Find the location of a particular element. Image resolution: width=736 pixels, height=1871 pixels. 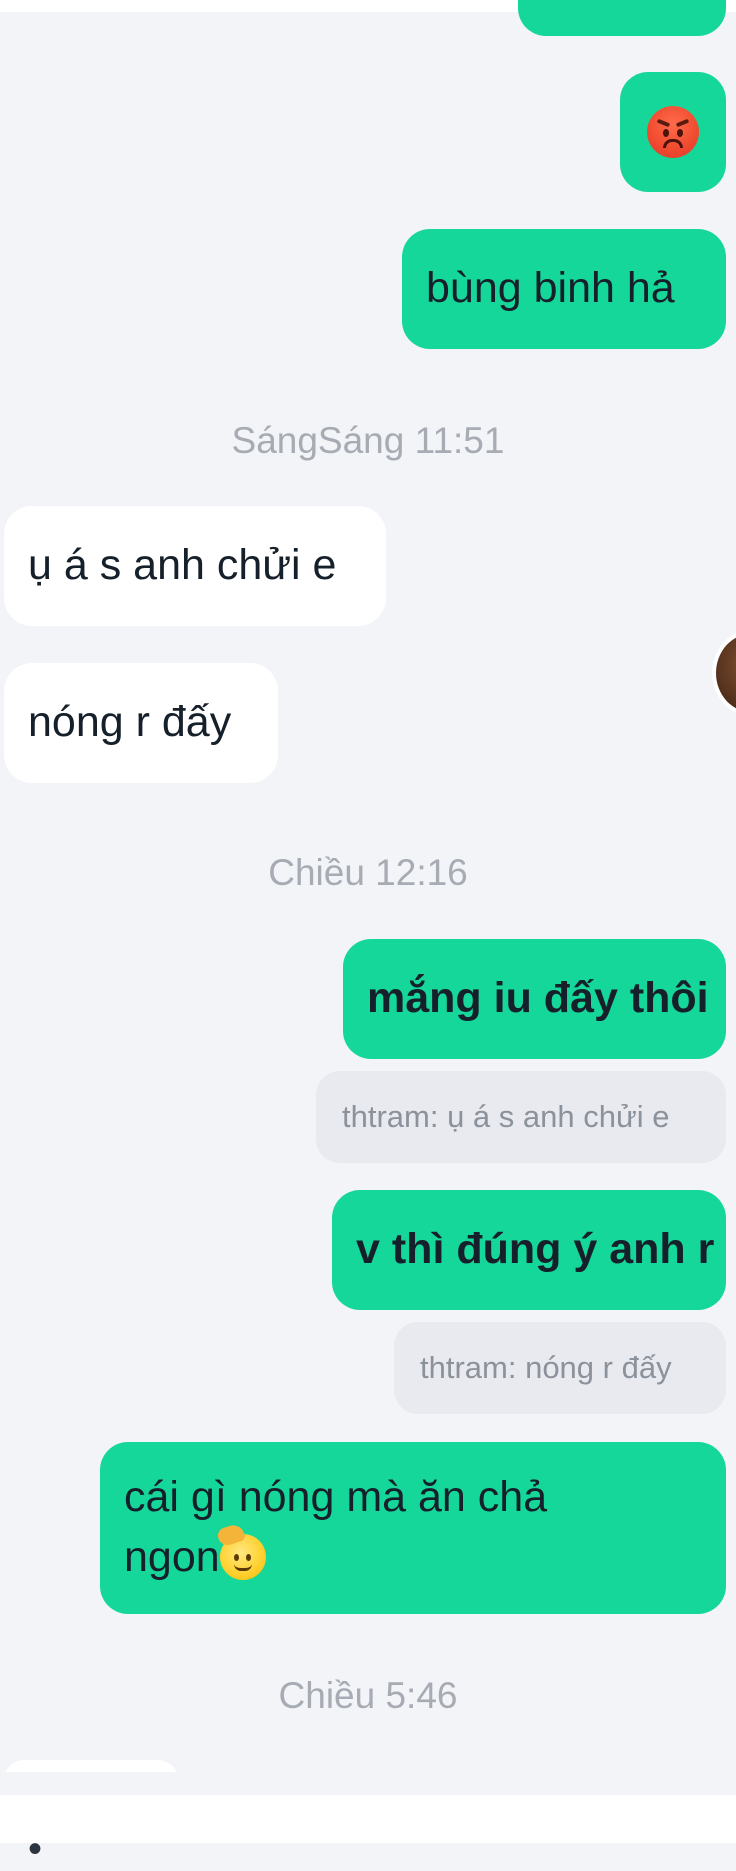

message-bubble-sent: mắng iu đấy thôi is located at coordinates (534, 999).